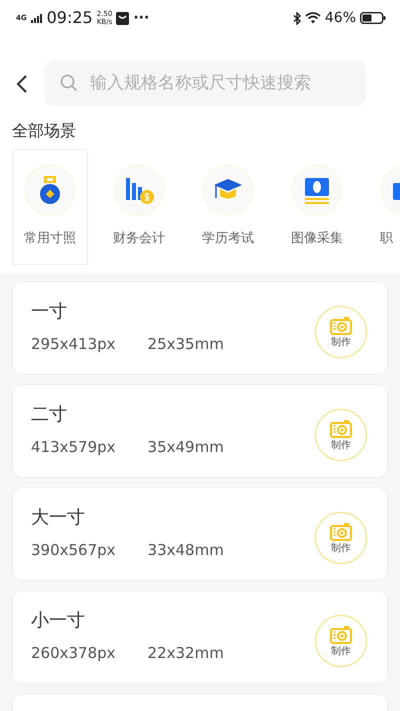 The width and height of the screenshot is (400, 711). Describe the element at coordinates (384, 207) in the screenshot. I see `category-tab: 职` at that location.